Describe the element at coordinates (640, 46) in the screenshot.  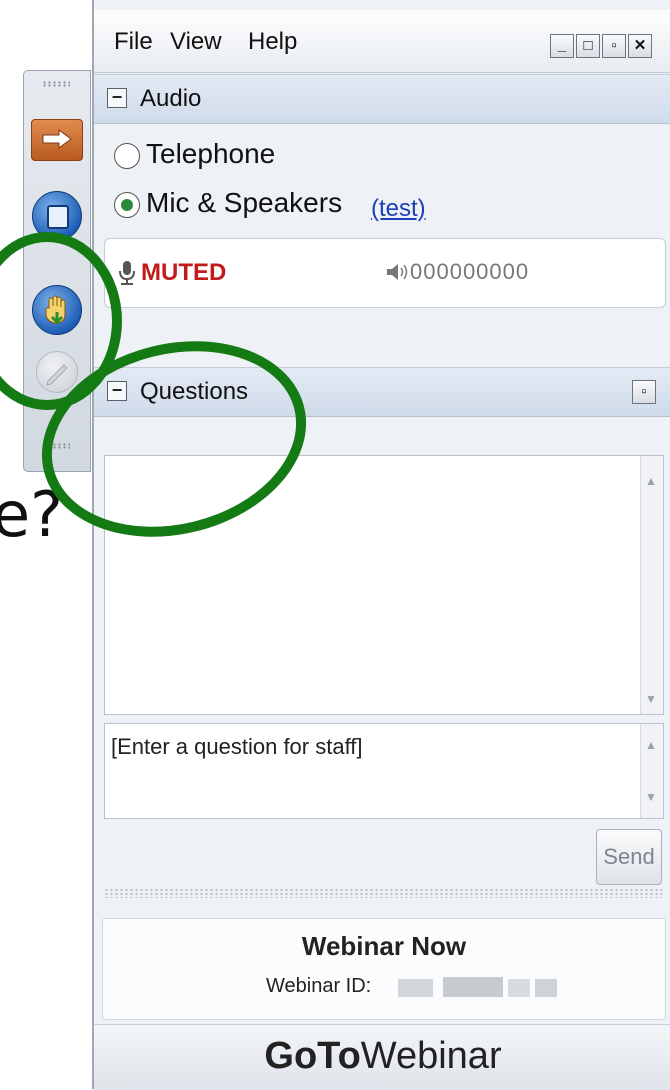
I see `close-icon: ✕` at that location.